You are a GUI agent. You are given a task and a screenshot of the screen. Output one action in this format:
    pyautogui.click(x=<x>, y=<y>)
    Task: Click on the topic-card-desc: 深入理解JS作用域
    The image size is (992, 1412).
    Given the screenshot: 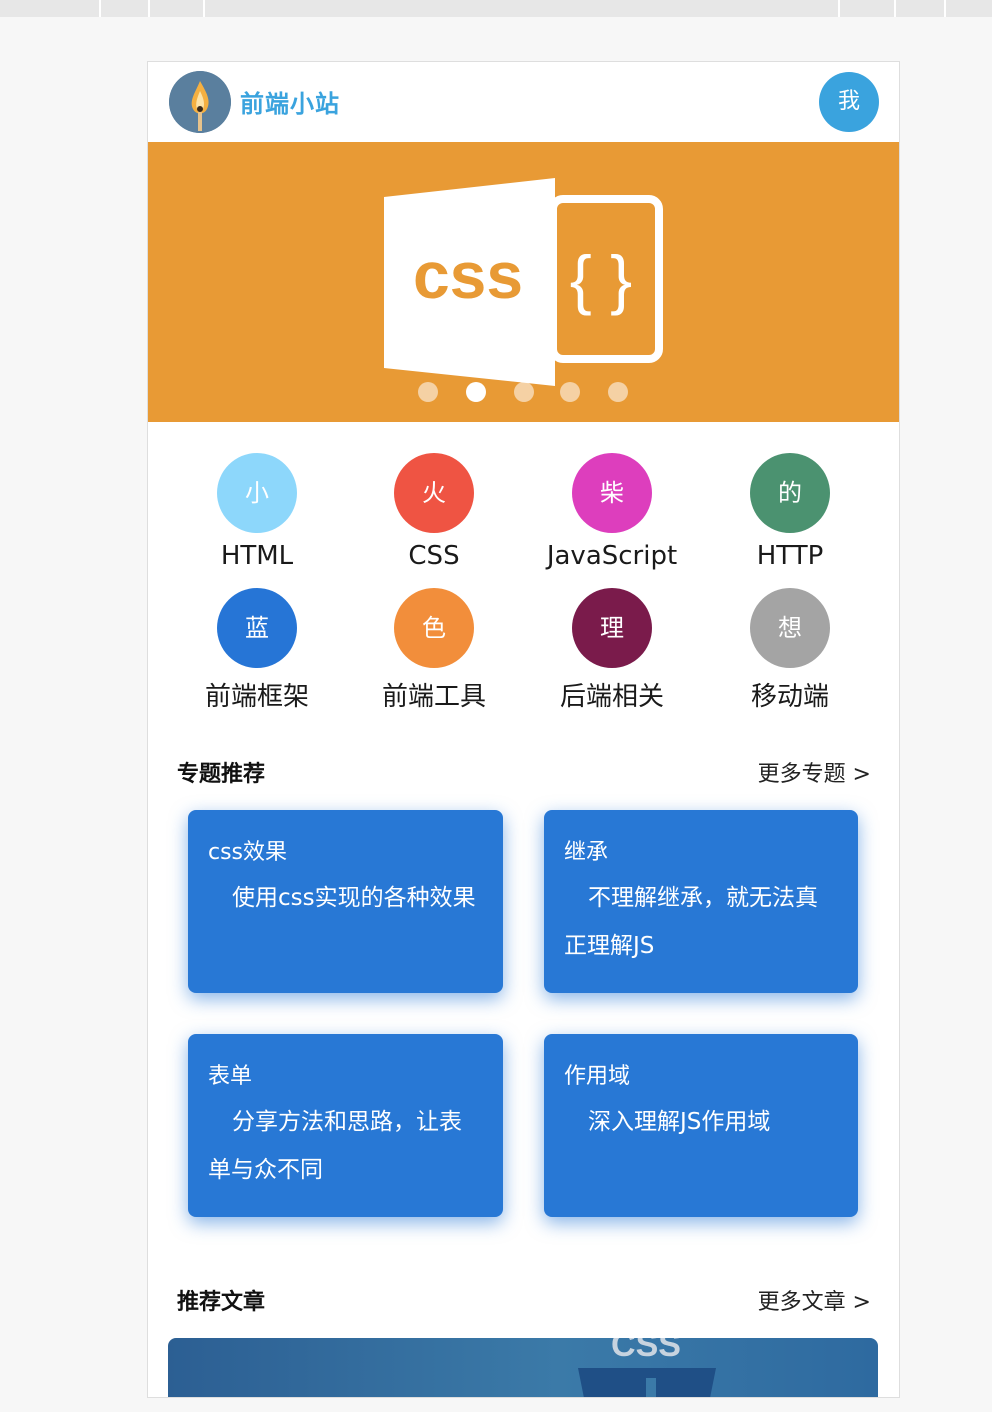 What is the action you would take?
    pyautogui.click(x=679, y=1122)
    